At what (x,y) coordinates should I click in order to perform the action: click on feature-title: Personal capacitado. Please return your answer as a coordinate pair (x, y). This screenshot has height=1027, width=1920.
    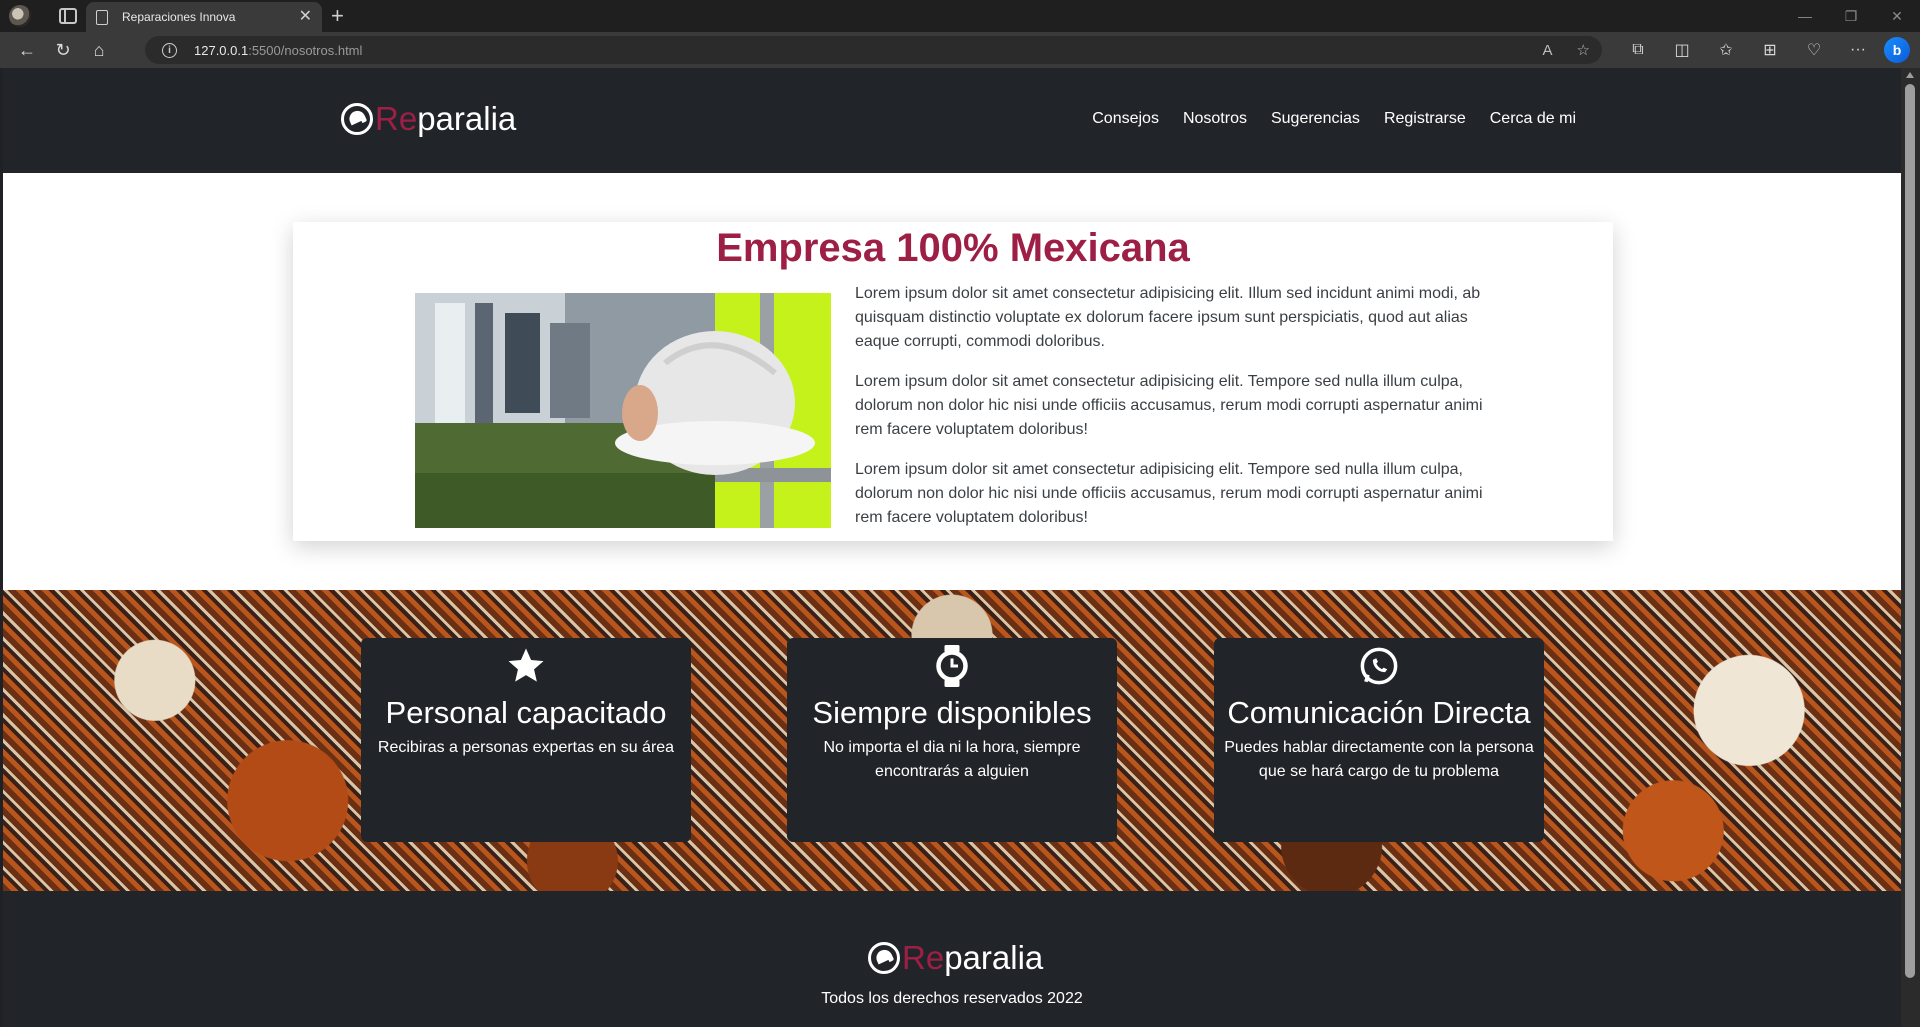
    Looking at the image, I should click on (526, 712).